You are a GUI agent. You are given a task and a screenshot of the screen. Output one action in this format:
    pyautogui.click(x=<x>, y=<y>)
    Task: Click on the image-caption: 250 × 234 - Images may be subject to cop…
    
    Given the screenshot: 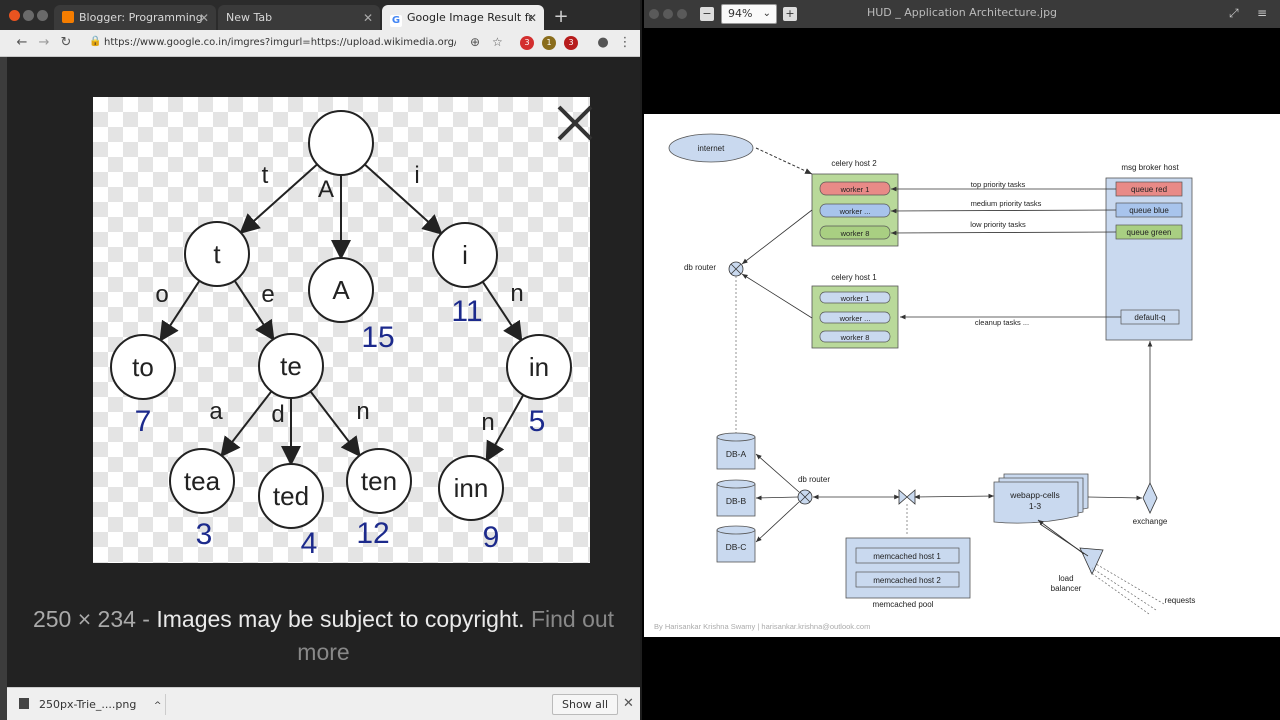 What is the action you would take?
    pyautogui.click(x=323, y=636)
    